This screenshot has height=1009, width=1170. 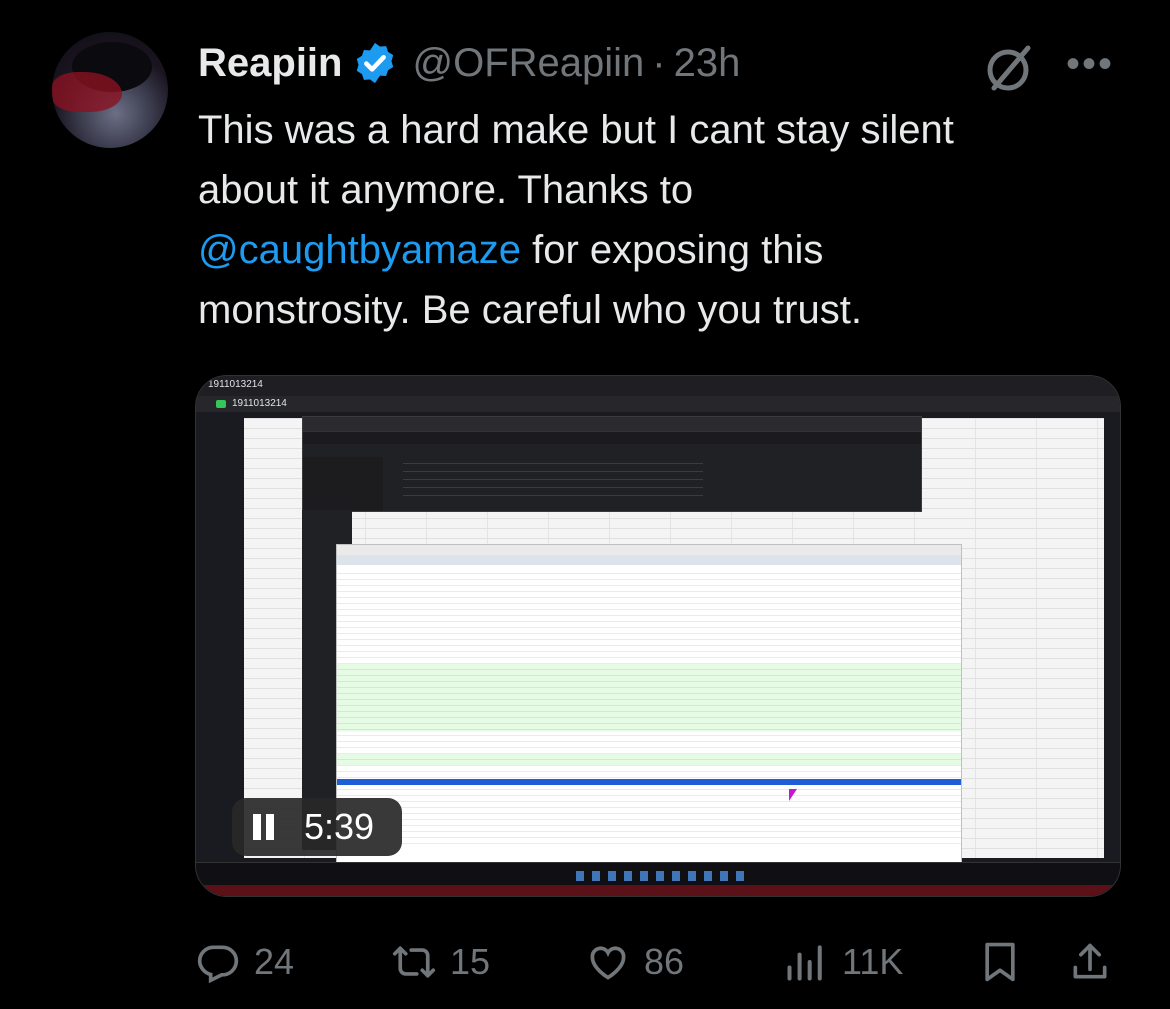 I want to click on tweet-line-3: @caughtbyamaze for exposing this, so click(x=648, y=250).